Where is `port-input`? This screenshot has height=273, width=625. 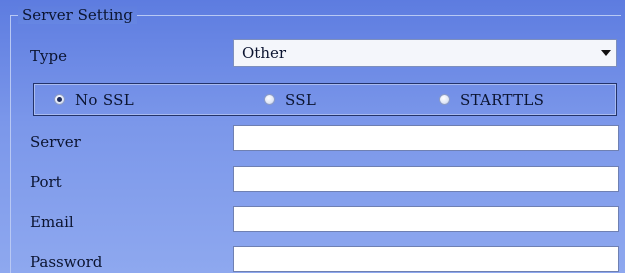
port-input is located at coordinates (426, 179).